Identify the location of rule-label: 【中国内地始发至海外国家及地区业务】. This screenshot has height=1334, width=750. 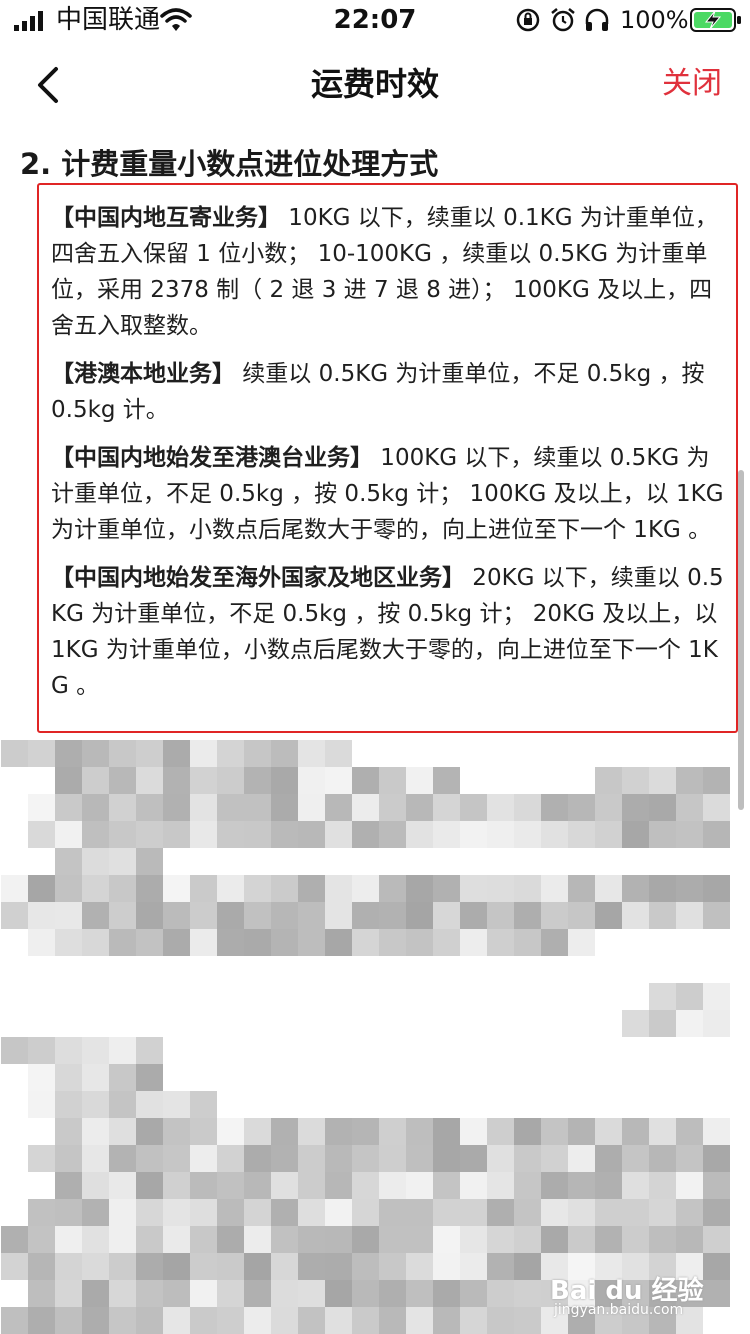
(258, 578).